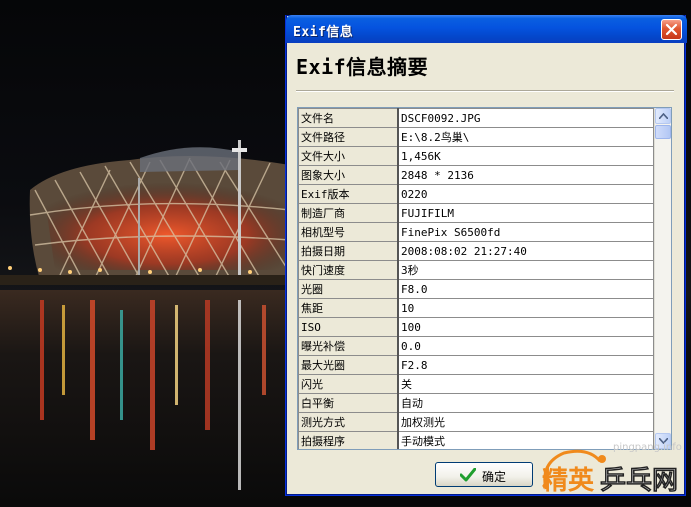 The height and width of the screenshot is (507, 691). What do you see at coordinates (348, 422) in the screenshot?
I see `exif-field-name: 测光方式` at bounding box center [348, 422].